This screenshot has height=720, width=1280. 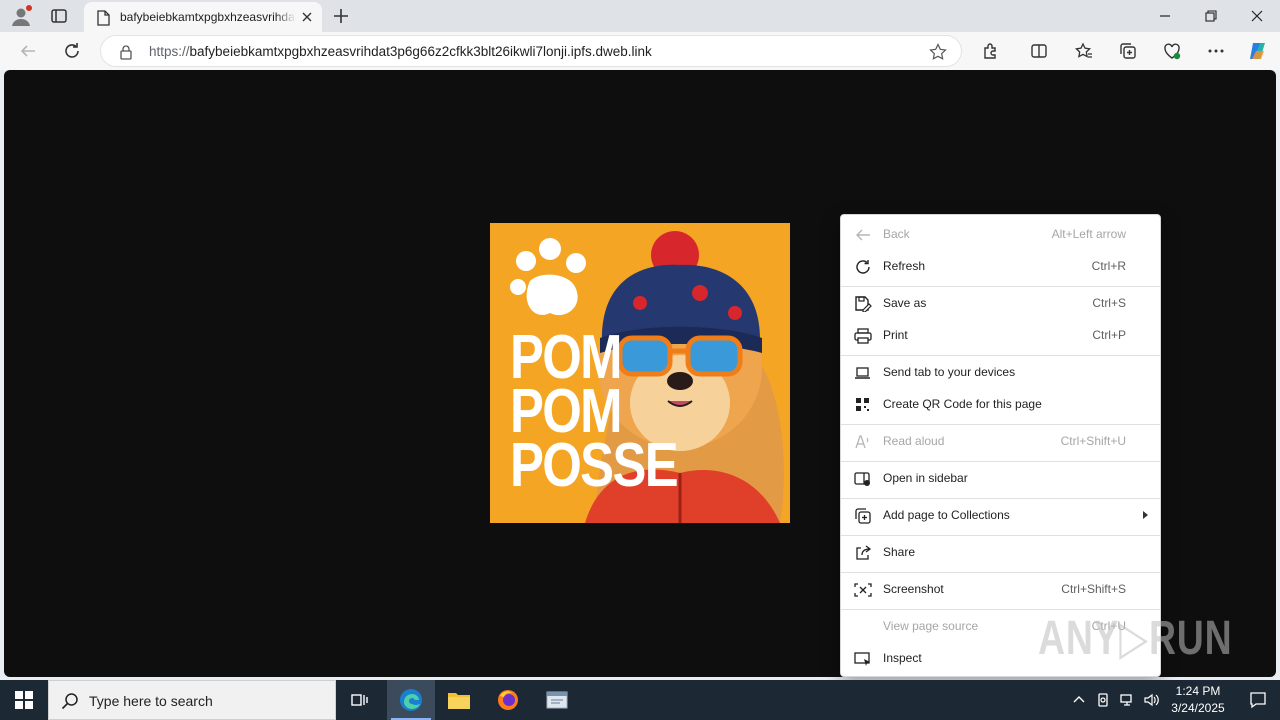 I want to click on menu-item-print: Print Ctrl+P, so click(x=1000, y=336).